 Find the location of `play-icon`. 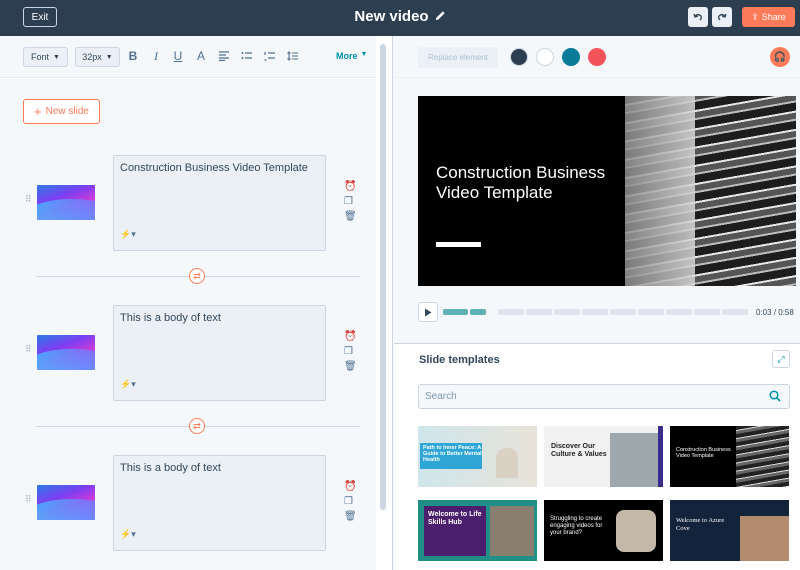

play-icon is located at coordinates (428, 312).